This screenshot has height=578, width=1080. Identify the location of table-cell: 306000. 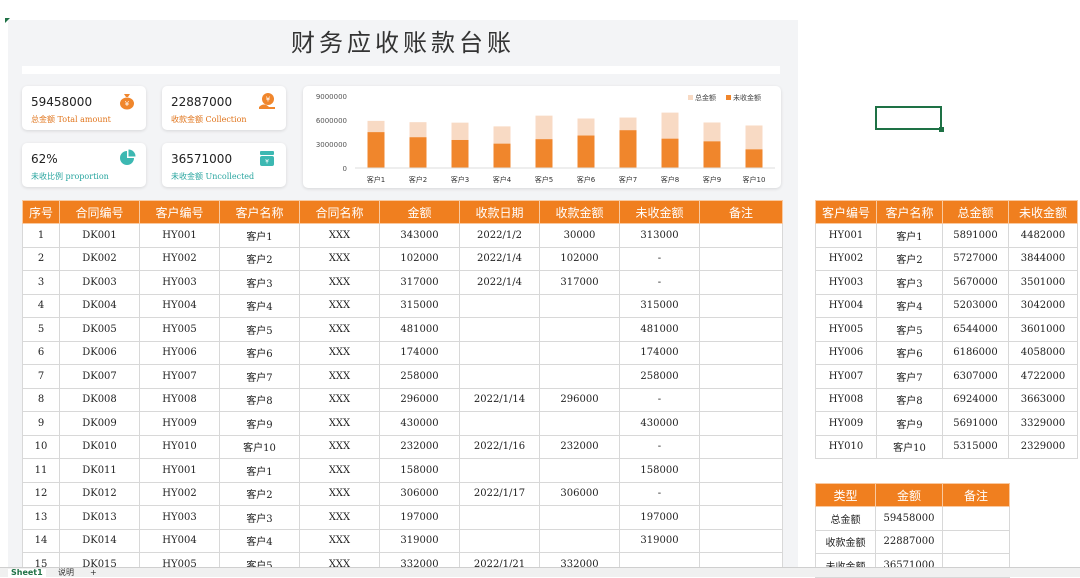
(419, 493).